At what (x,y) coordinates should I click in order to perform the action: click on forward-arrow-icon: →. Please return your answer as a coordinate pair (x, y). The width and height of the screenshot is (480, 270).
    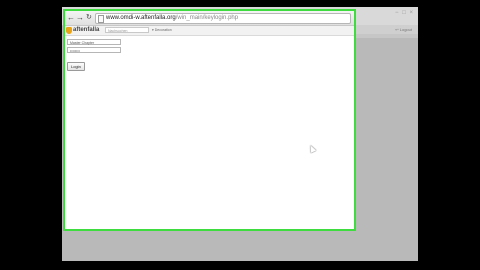
    Looking at the image, I should click on (80, 17).